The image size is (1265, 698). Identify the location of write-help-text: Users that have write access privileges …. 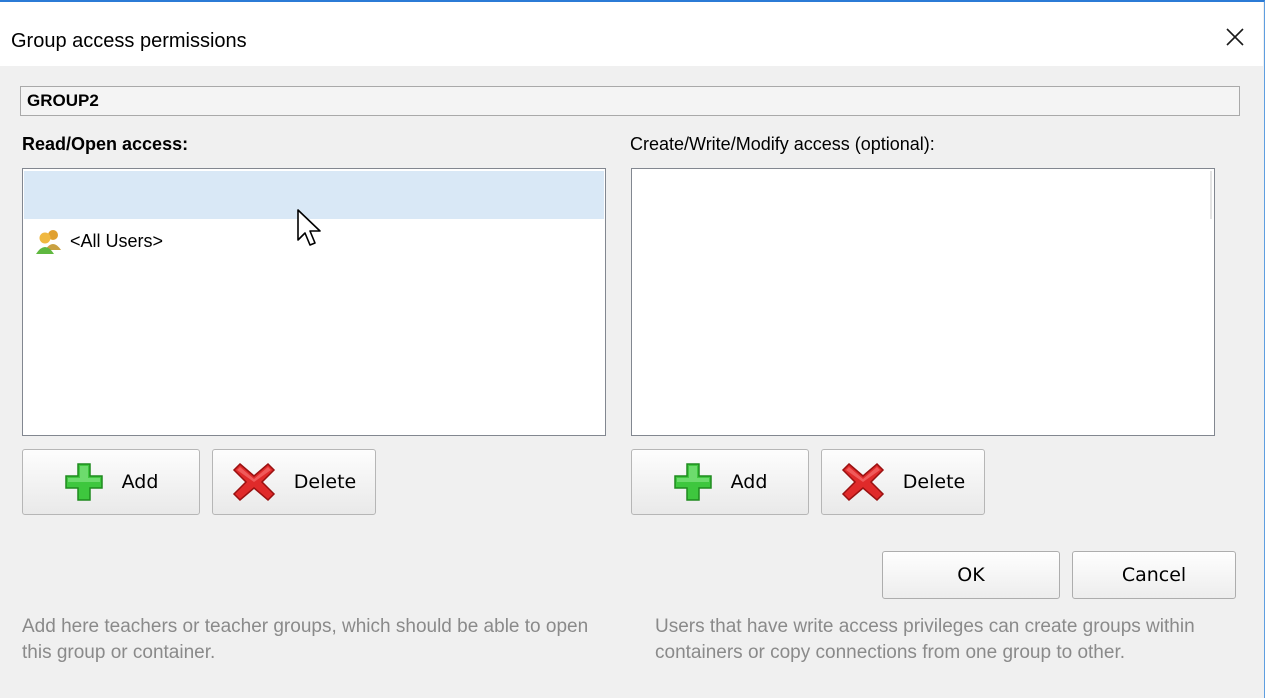
(925, 639).